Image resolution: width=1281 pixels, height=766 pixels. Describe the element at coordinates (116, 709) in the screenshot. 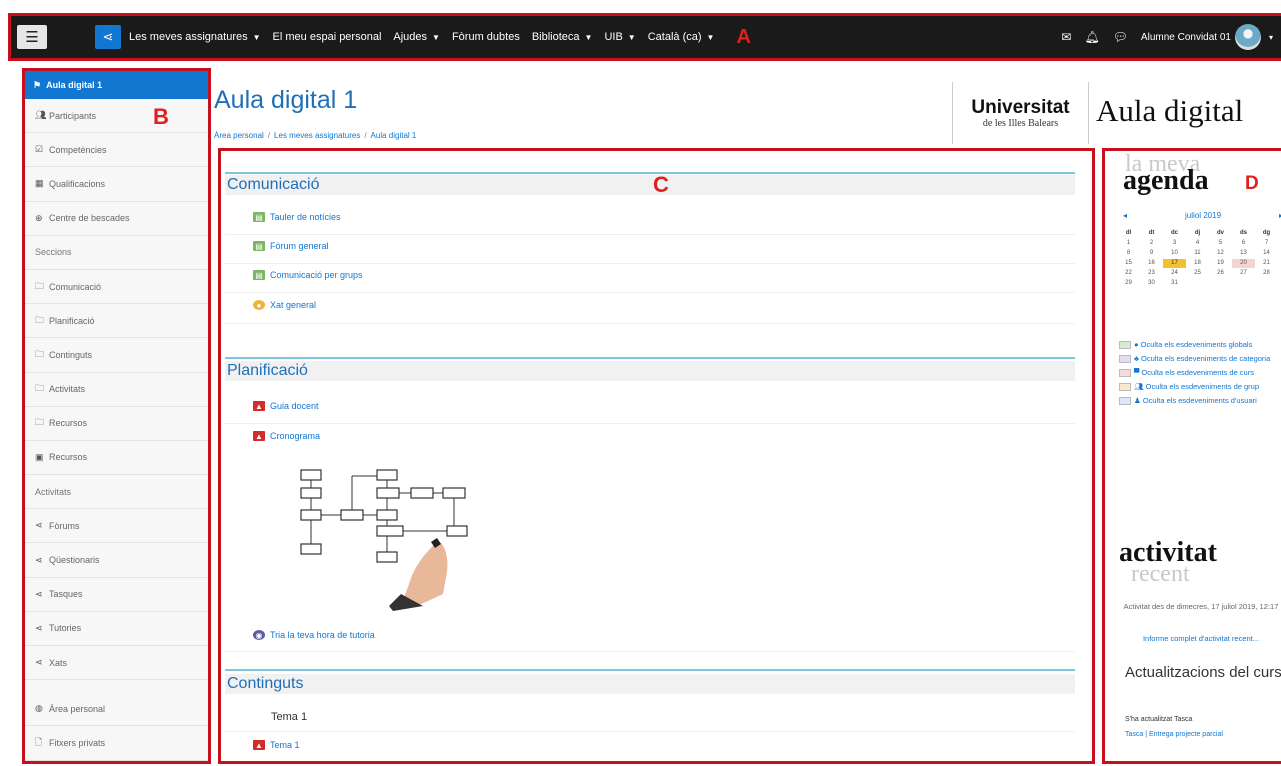

I see `sidebar-item: ◍ Àrea personal` at that location.